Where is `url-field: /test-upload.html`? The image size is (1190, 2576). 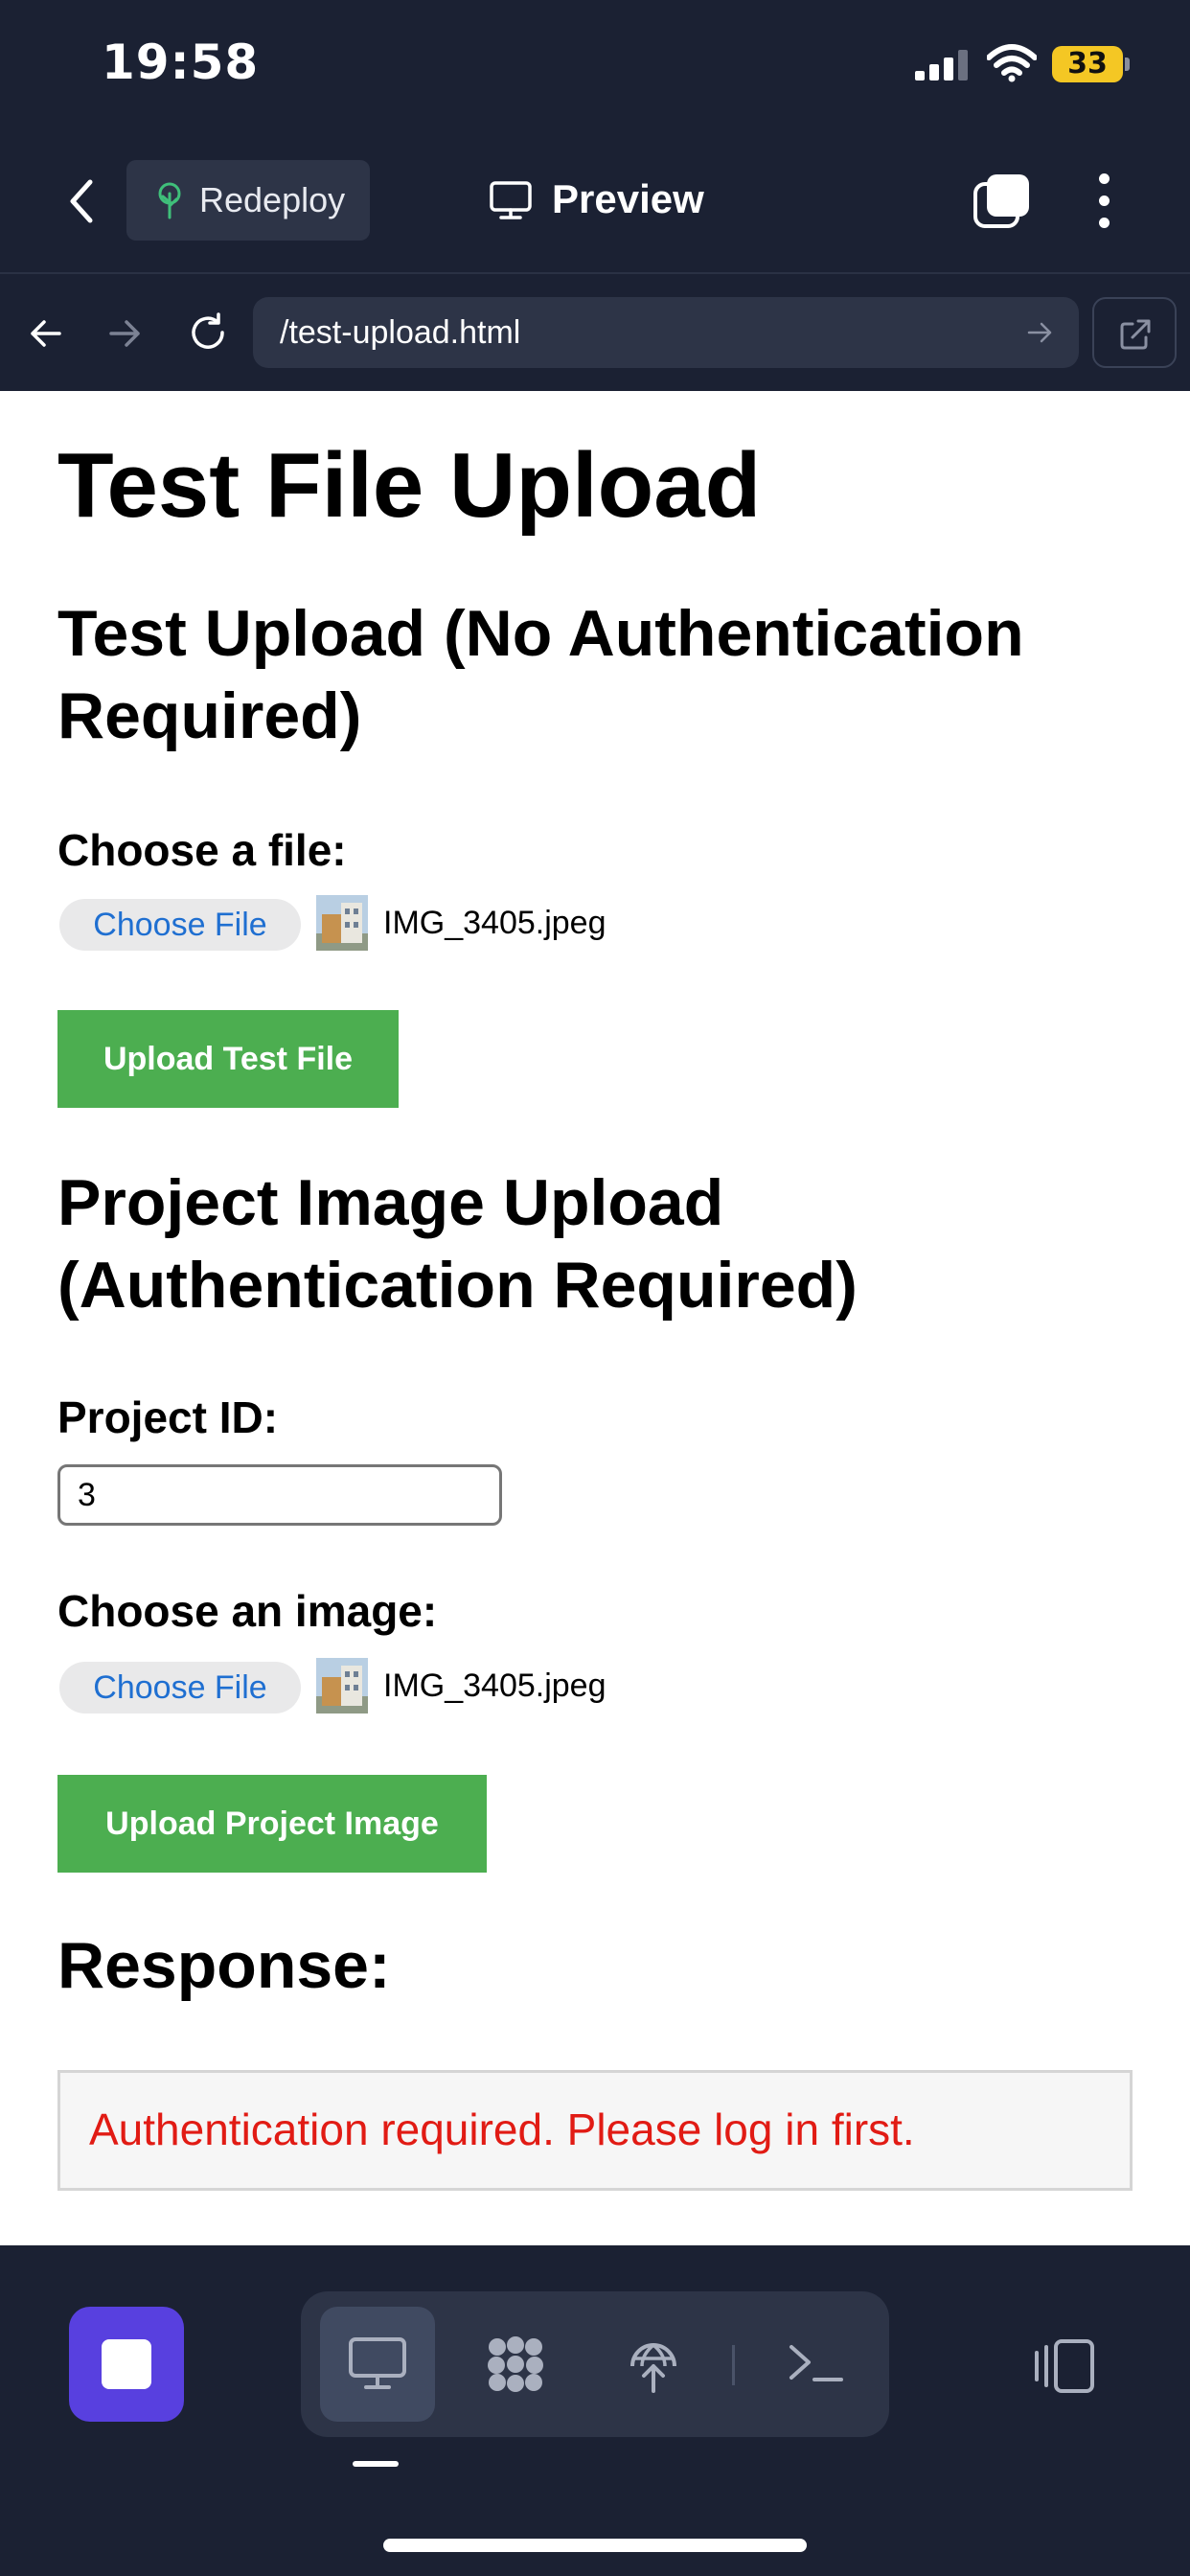
url-field: /test-upload.html is located at coordinates (666, 332).